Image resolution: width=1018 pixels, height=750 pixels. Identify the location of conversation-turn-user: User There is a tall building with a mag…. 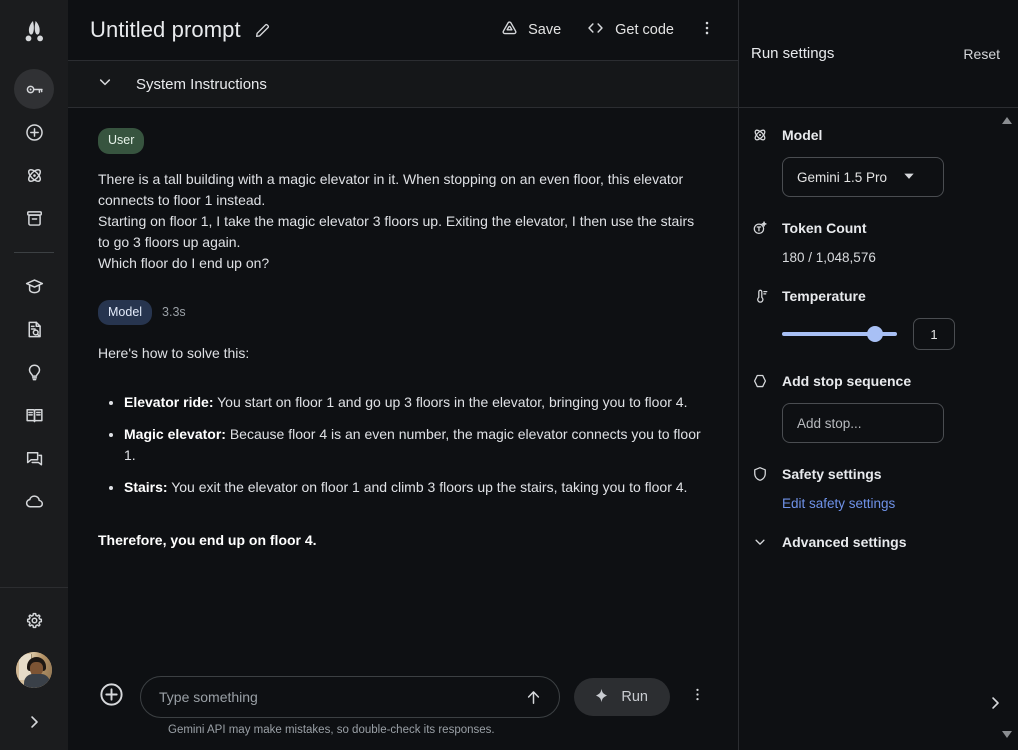
(403, 201).